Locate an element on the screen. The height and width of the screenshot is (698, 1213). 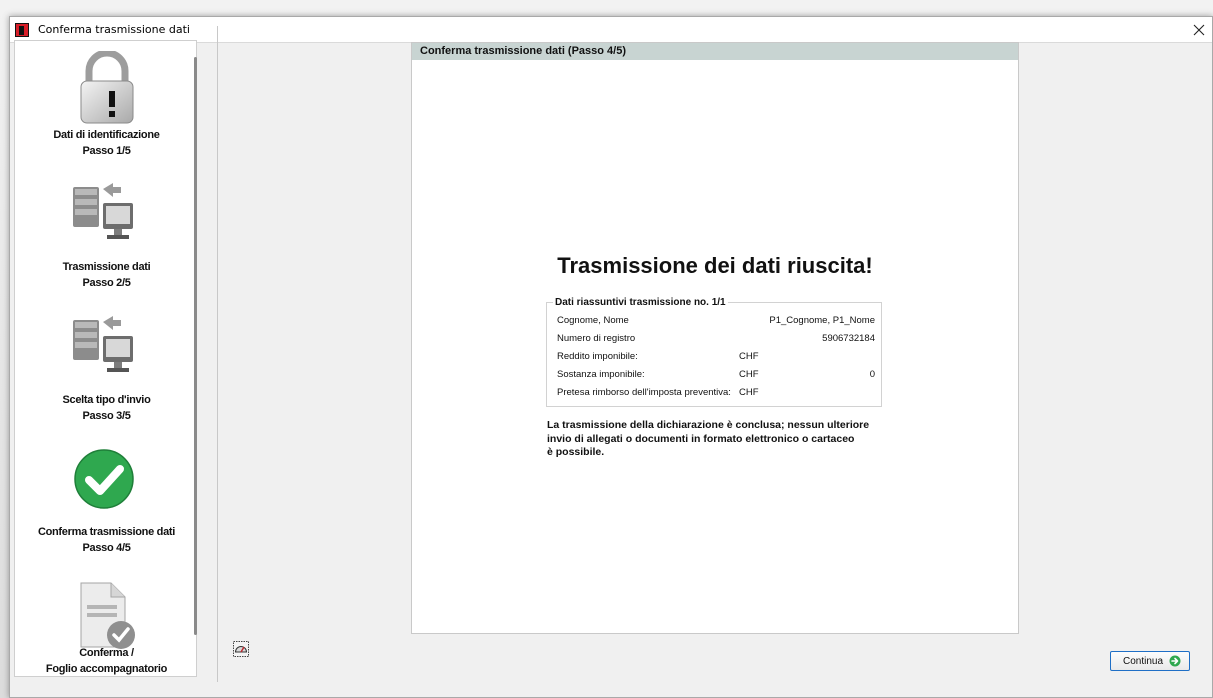
step-5-label: Conferma / Foglio accompagnatorio is located at coordinates (105, 660).